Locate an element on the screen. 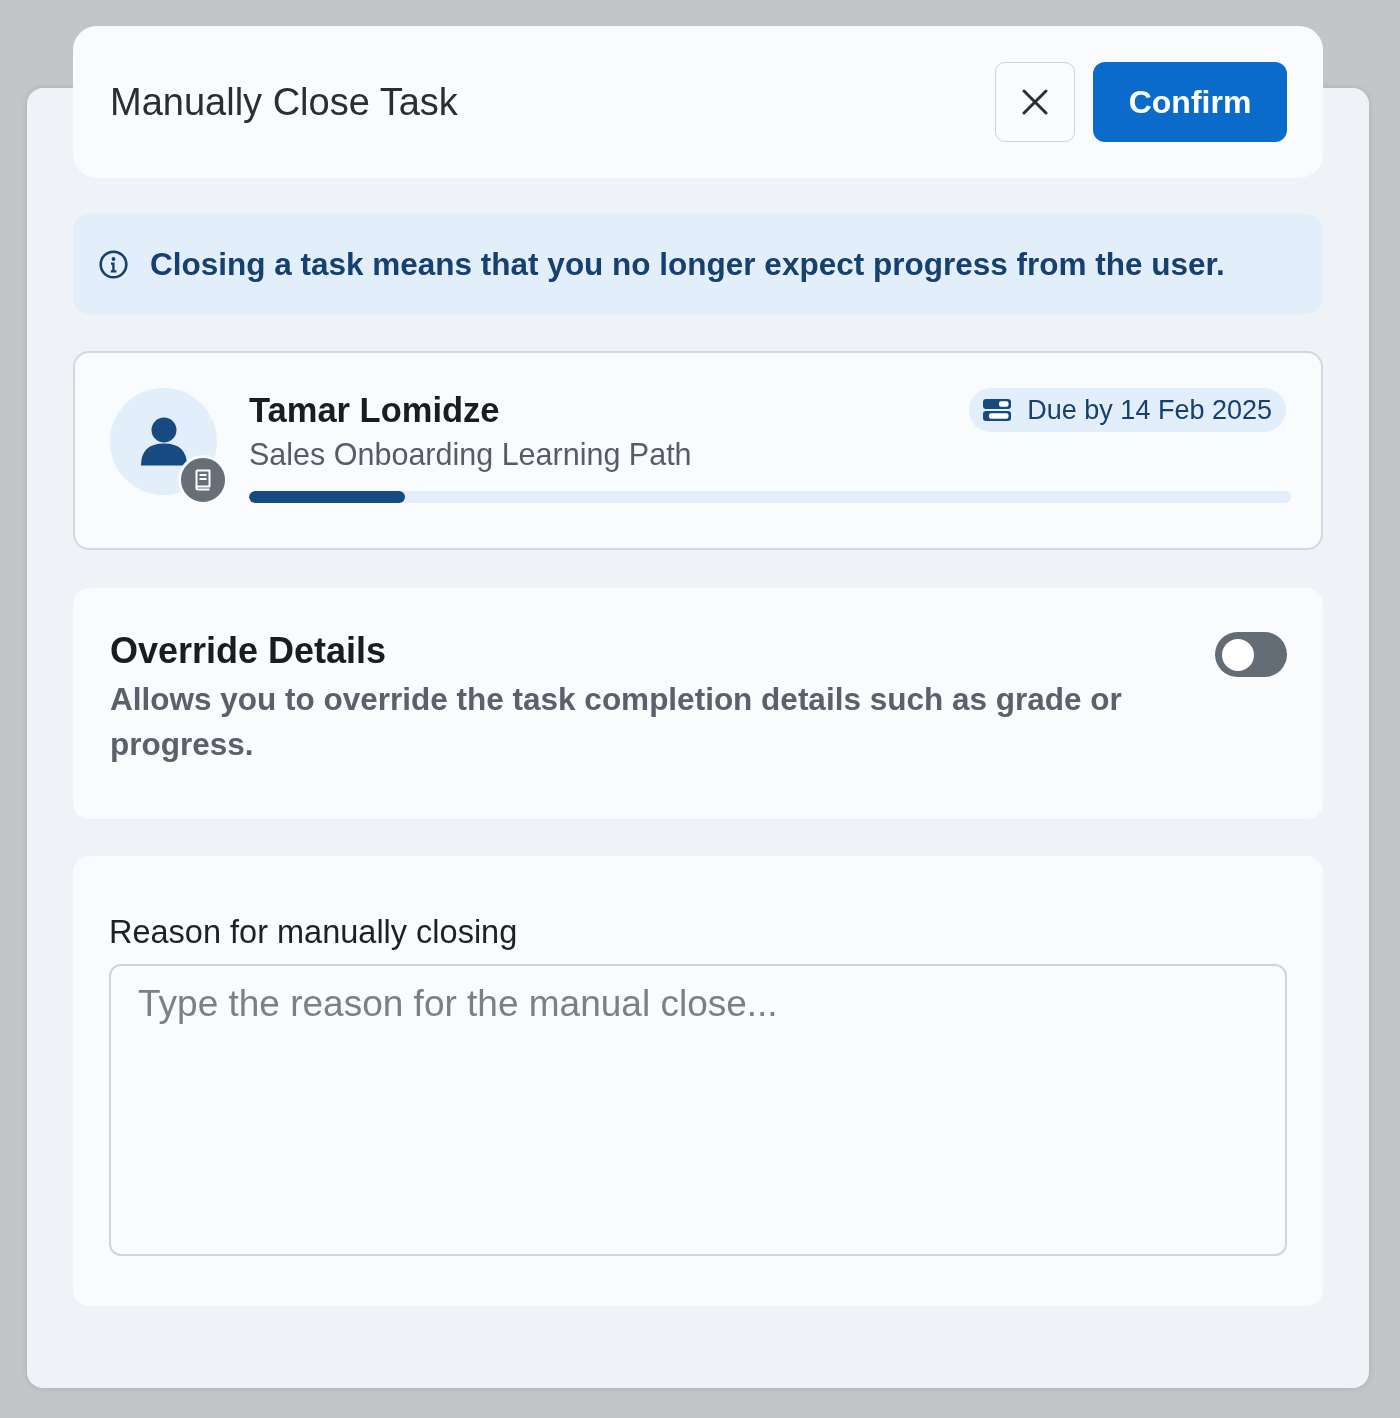 Image resolution: width=1400 pixels, height=1418 pixels. stacked-bars-icon is located at coordinates (997, 410).